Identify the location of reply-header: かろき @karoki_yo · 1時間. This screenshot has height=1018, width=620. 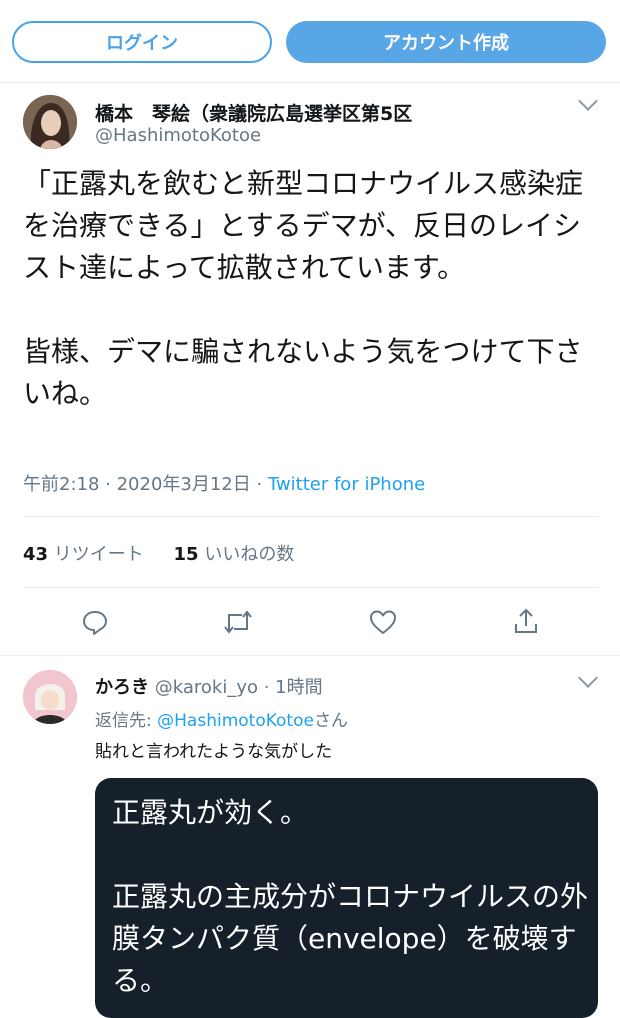
(209, 686).